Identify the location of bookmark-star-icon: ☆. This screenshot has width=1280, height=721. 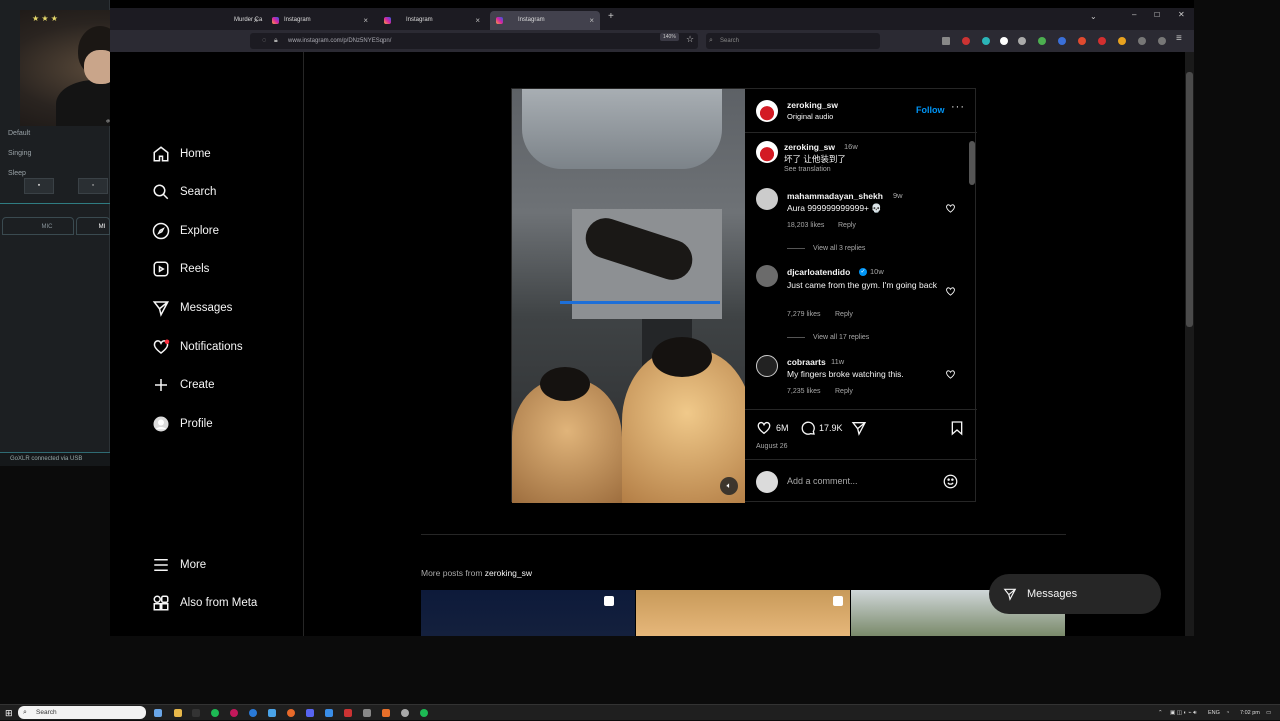
(690, 39).